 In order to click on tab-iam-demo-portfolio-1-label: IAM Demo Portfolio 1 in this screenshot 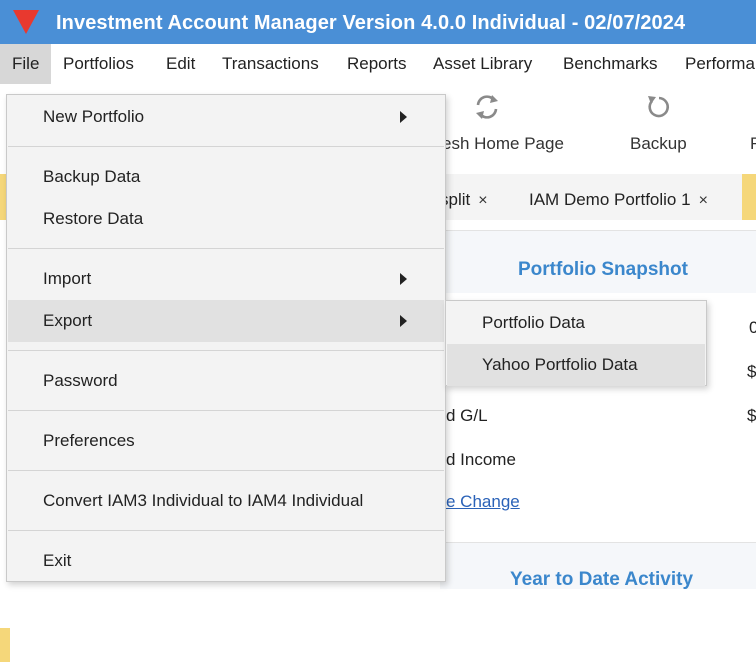, I will do `click(610, 199)`.